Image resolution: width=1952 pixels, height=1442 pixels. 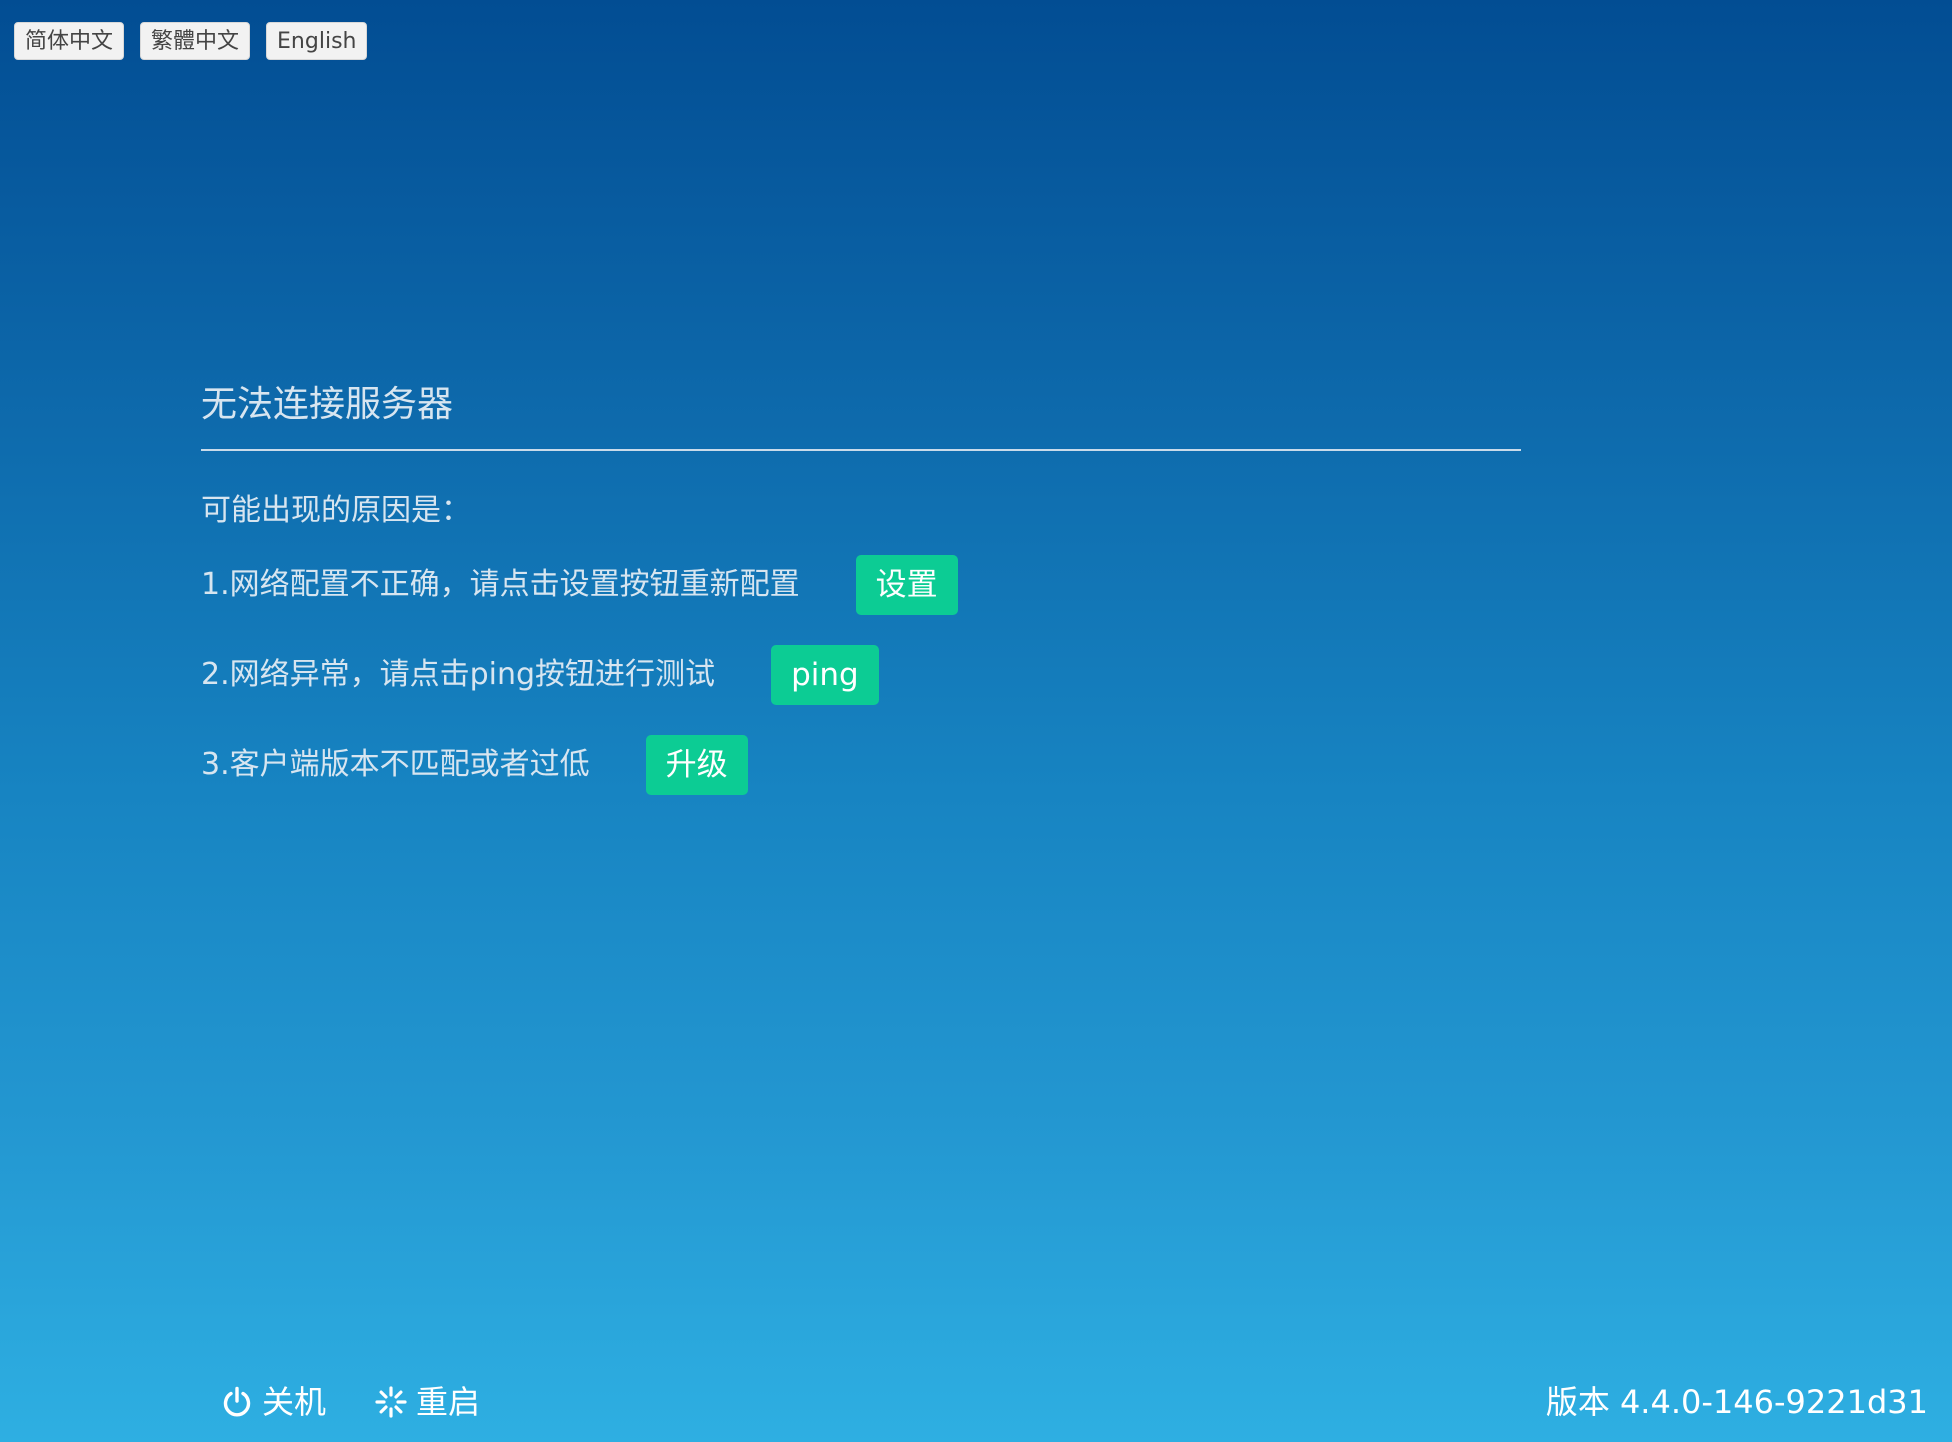 I want to click on reason-text: 1.网络配置不正确，请点击设置按钮重新配置, so click(x=500, y=584).